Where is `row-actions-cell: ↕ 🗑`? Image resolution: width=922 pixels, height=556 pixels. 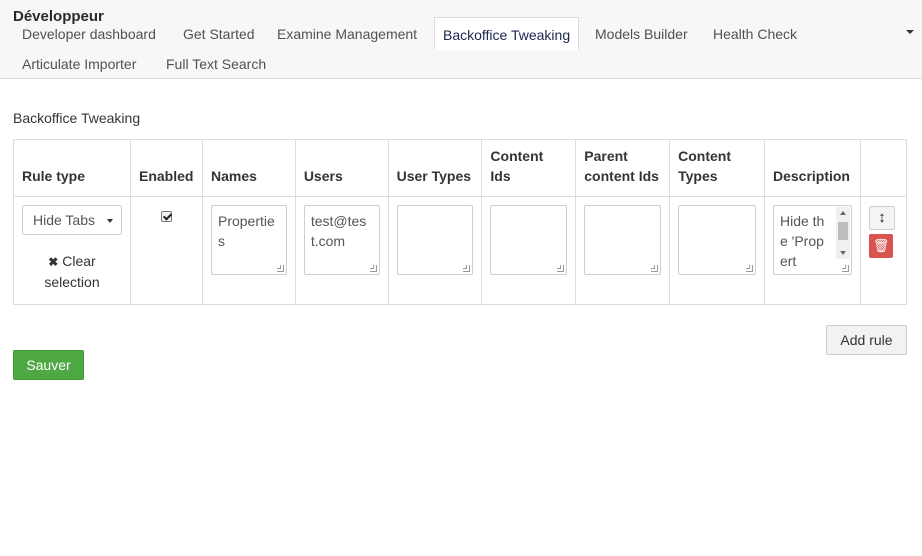 row-actions-cell: ↕ 🗑 is located at coordinates (883, 250).